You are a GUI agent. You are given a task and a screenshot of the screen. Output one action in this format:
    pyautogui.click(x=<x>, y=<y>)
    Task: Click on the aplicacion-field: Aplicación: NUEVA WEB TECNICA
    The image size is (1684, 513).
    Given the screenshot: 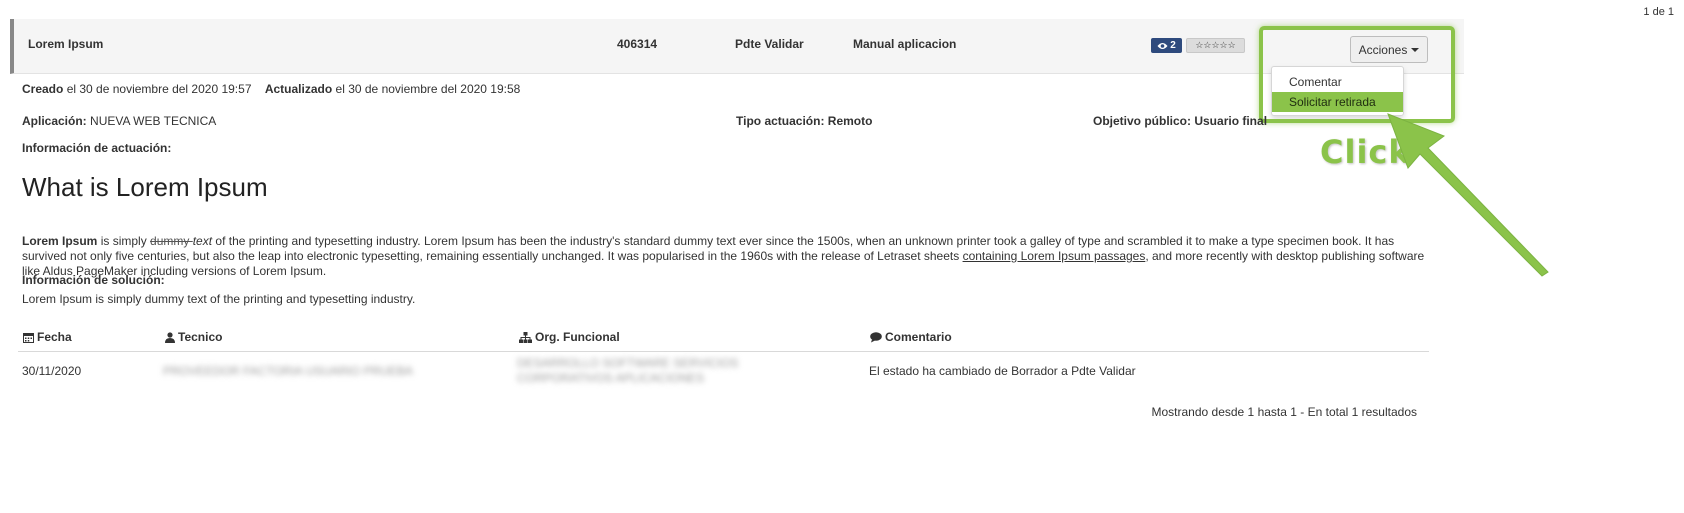 What is the action you would take?
    pyautogui.click(x=119, y=121)
    